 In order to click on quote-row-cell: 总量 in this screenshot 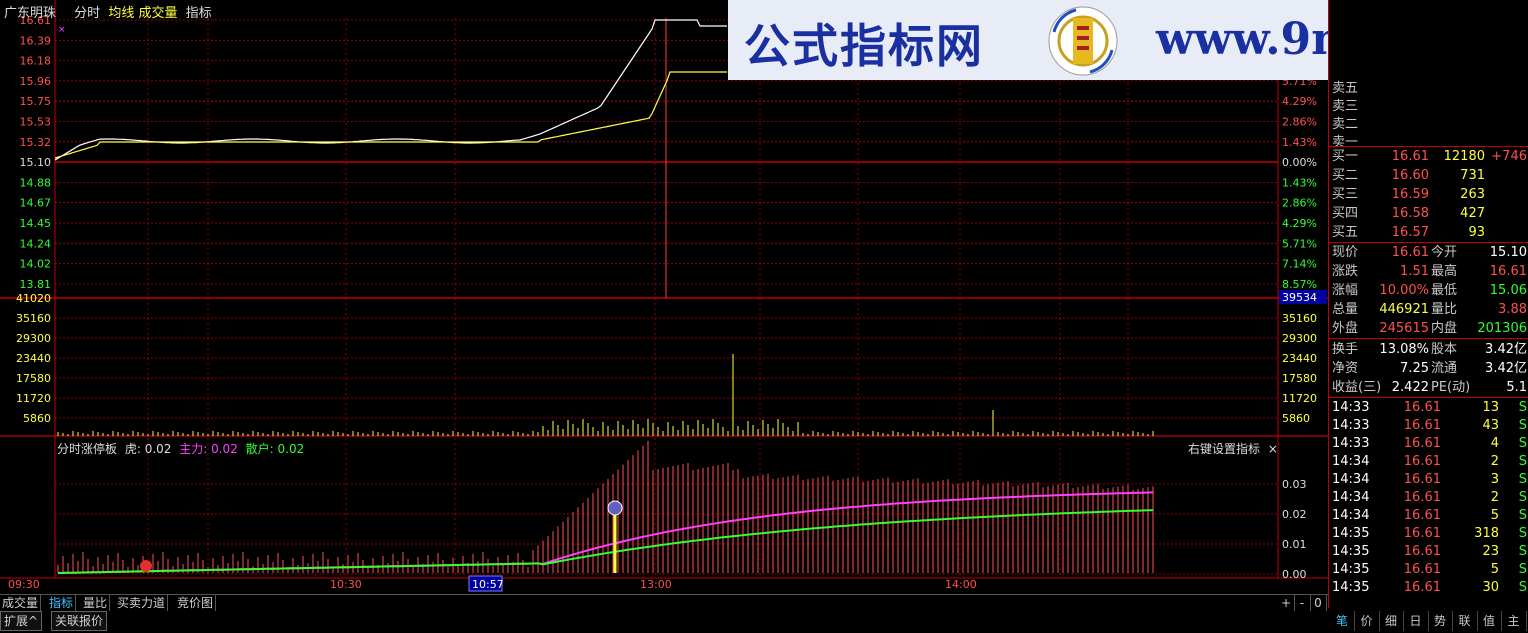, I will do `click(1345, 309)`.